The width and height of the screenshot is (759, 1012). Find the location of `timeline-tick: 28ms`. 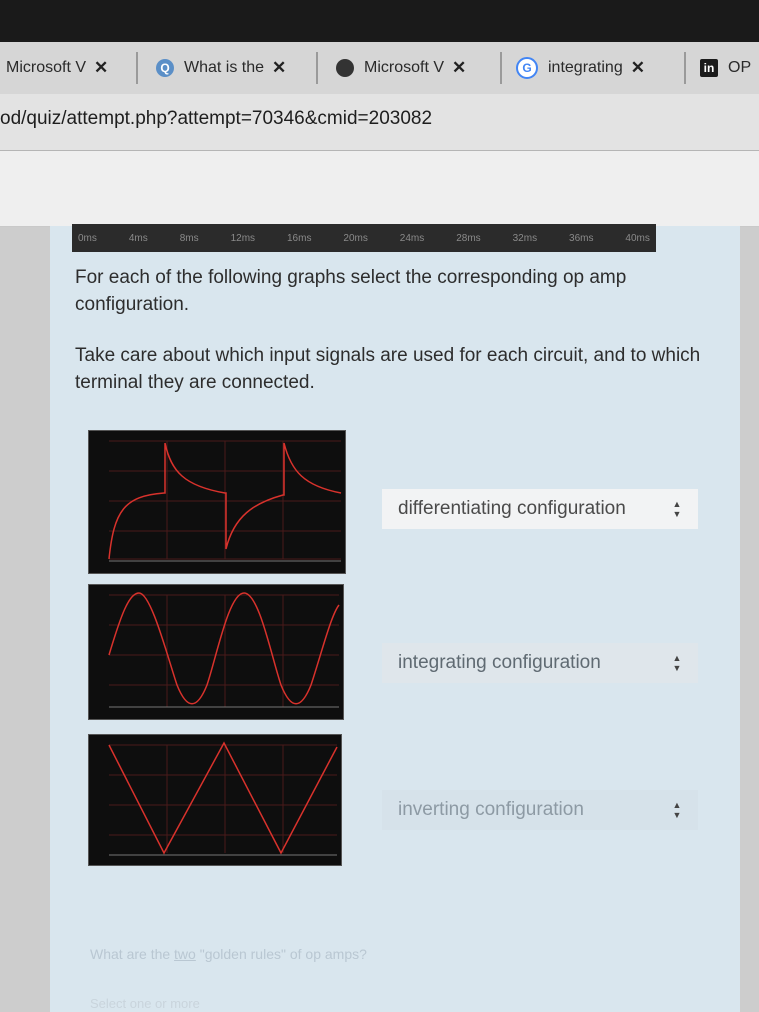

timeline-tick: 28ms is located at coordinates (468, 238).